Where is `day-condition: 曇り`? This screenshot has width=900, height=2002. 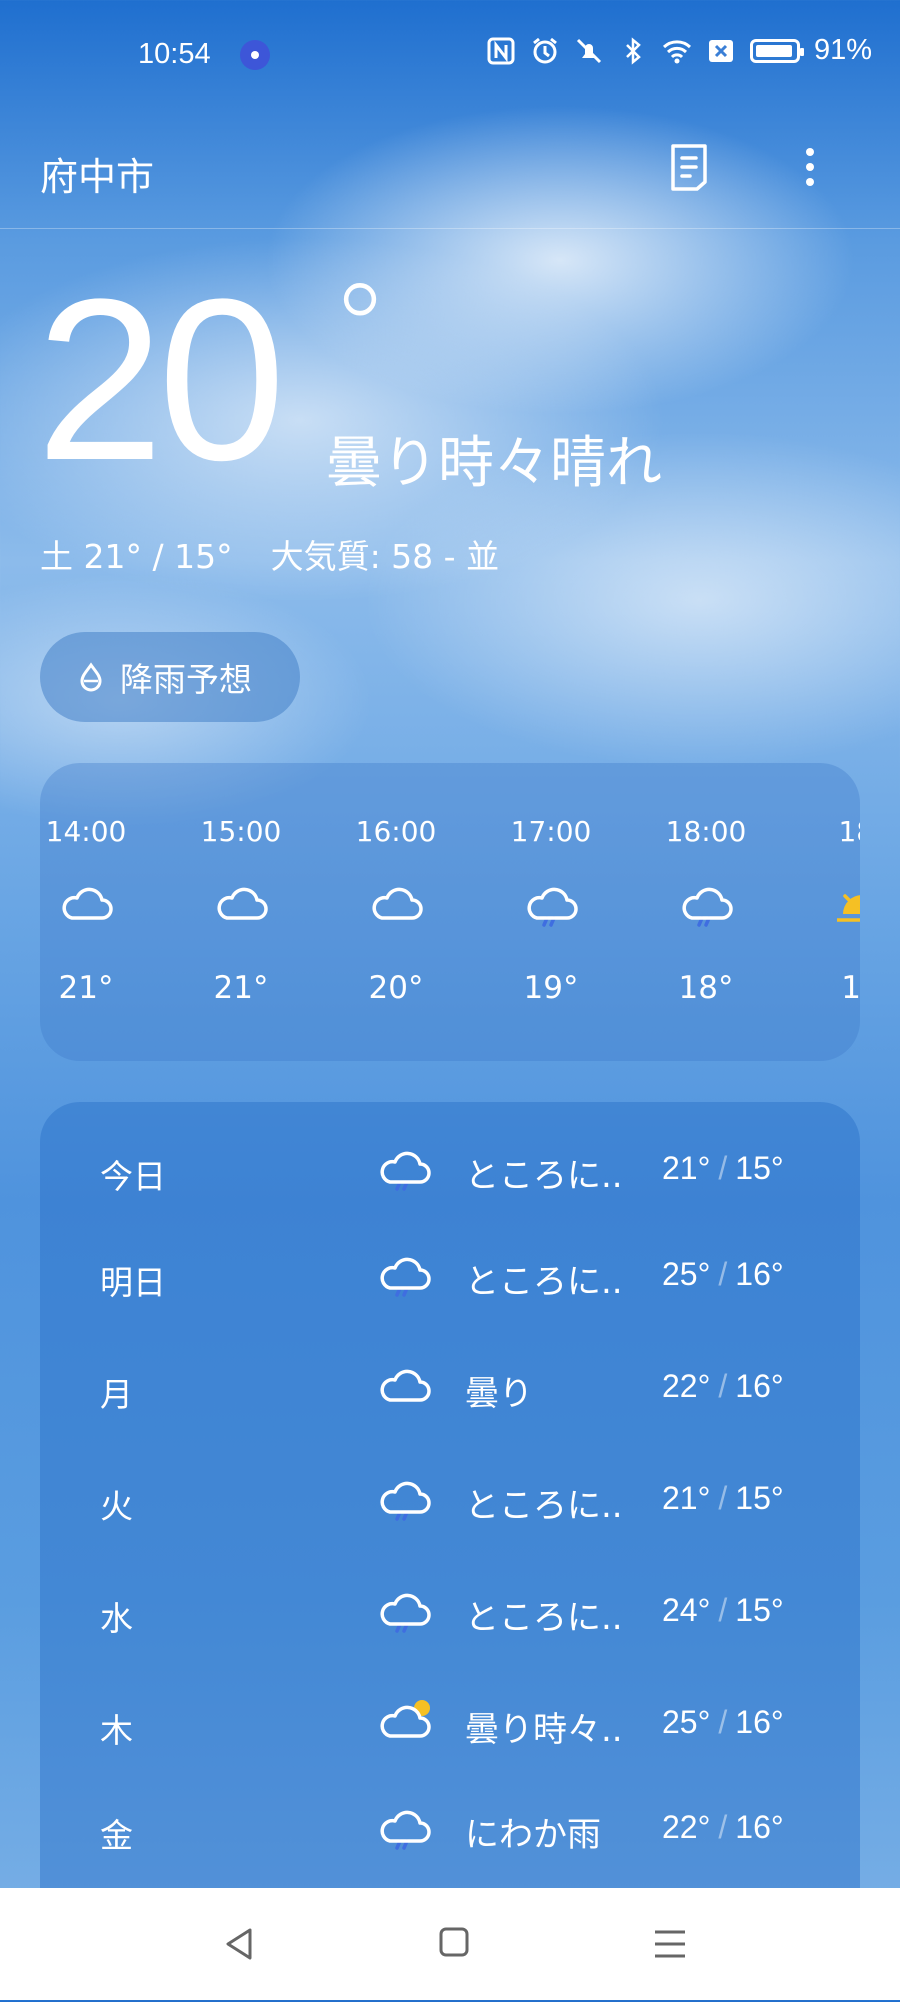
day-condition: 曇り is located at coordinates (499, 1394).